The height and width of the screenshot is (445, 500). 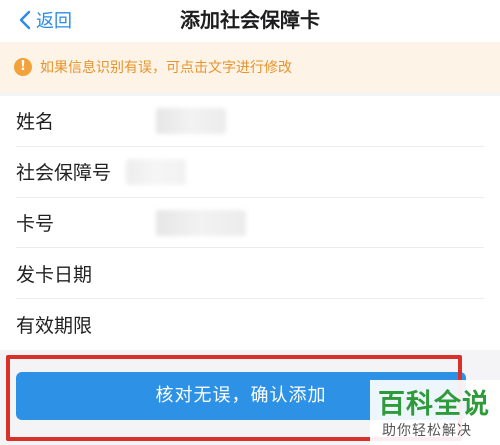 What do you see at coordinates (35, 223) in the screenshot?
I see `field-label: 卡号` at bounding box center [35, 223].